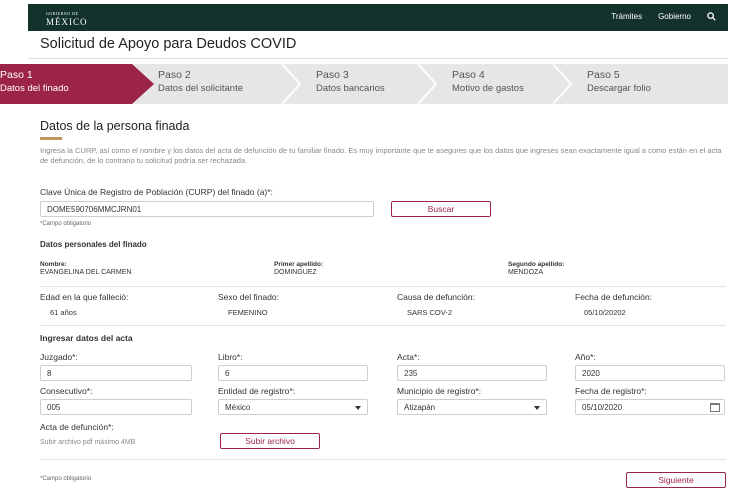 This screenshot has height=499, width=740. What do you see at coordinates (77, 427) in the screenshot?
I see `acta-defuncion-label: Acta de defunción*:` at bounding box center [77, 427].